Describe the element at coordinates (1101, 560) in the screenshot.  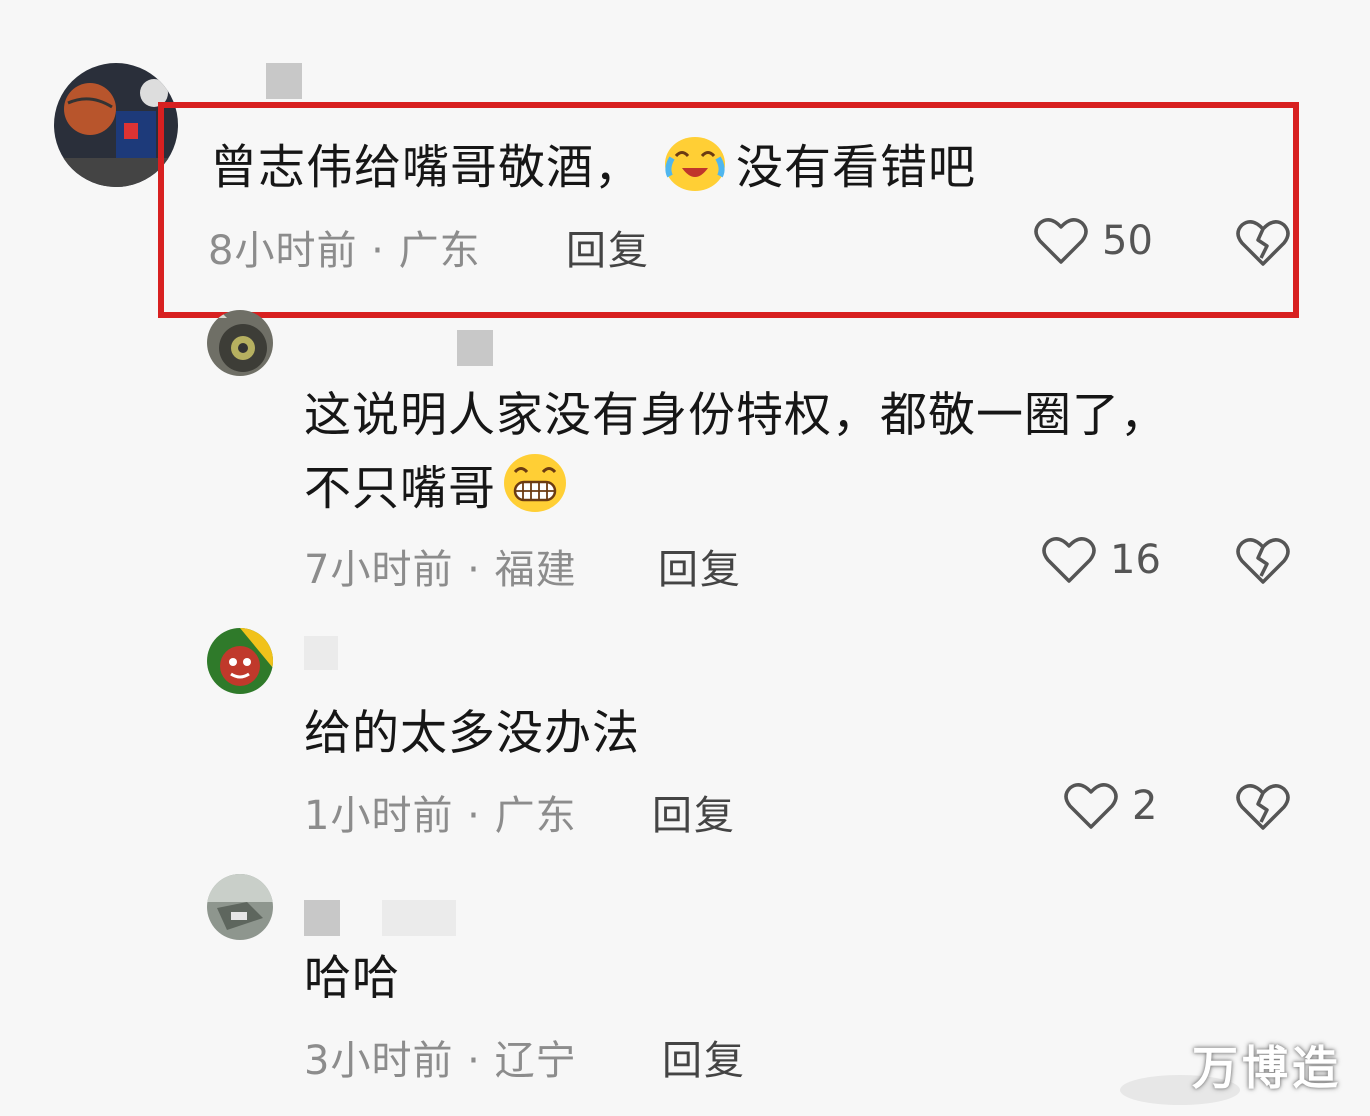
I see `like-button: 16` at that location.